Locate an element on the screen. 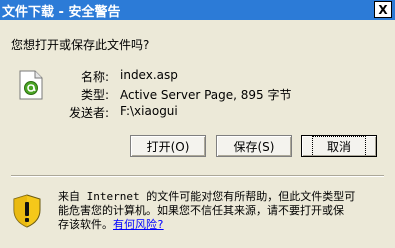  prompt-question: 您想打开或保存此文件吗? is located at coordinates (80, 45).